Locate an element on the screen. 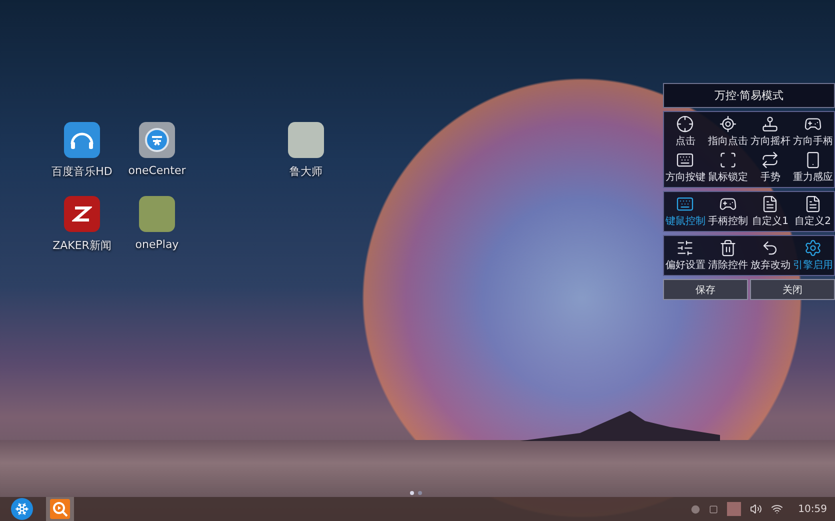 The height and width of the screenshot is (521, 835). tool-button: 点击 is located at coordinates (685, 131).